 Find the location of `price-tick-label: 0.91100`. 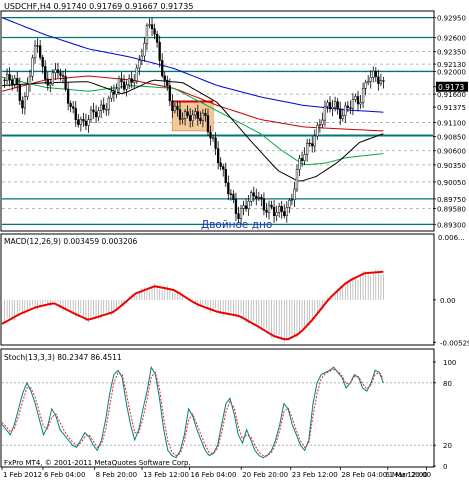

price-tick-label: 0.91100 is located at coordinates (451, 123).